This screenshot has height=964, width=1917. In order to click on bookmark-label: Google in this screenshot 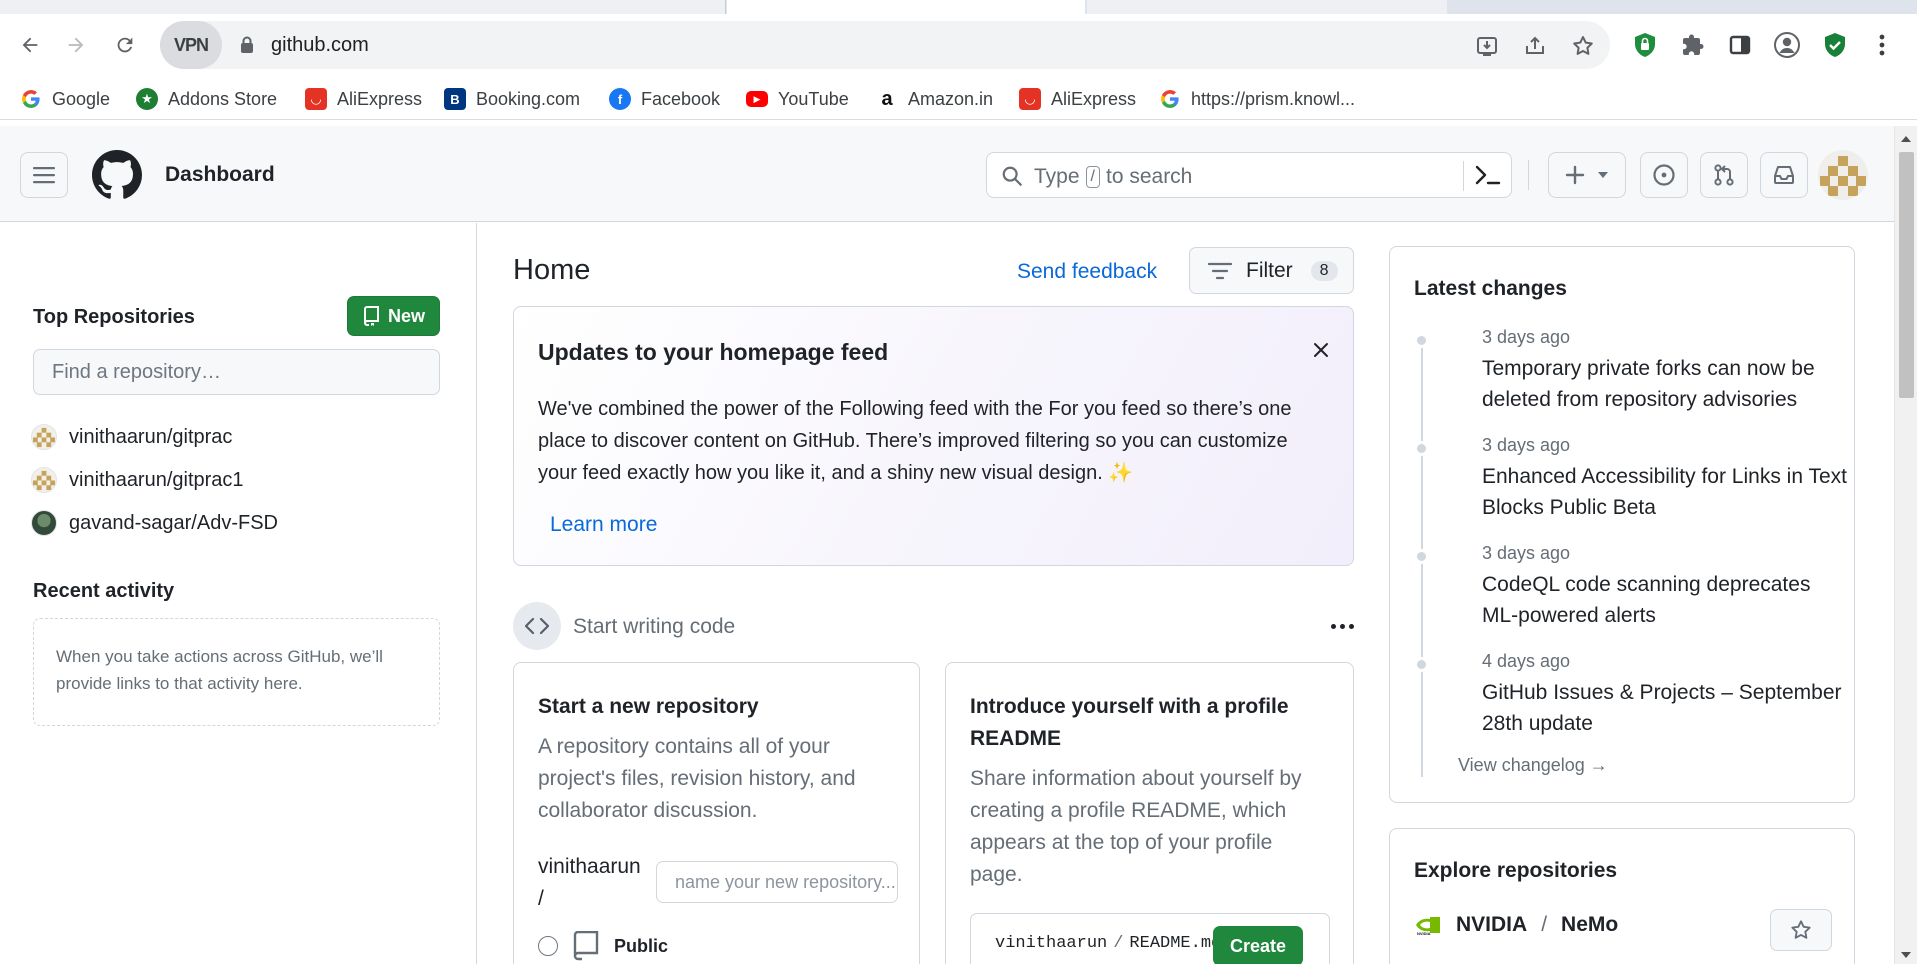, I will do `click(81, 98)`.